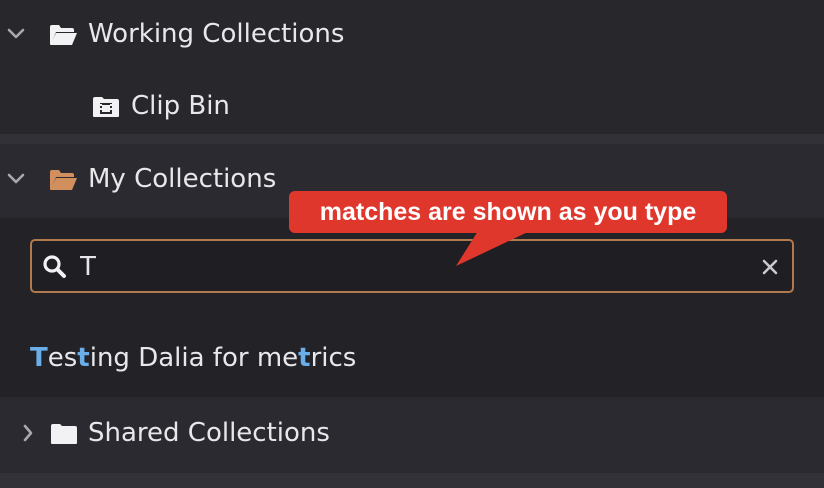 This screenshot has width=824, height=488. What do you see at coordinates (55, 269) in the screenshot?
I see `search-icon` at bounding box center [55, 269].